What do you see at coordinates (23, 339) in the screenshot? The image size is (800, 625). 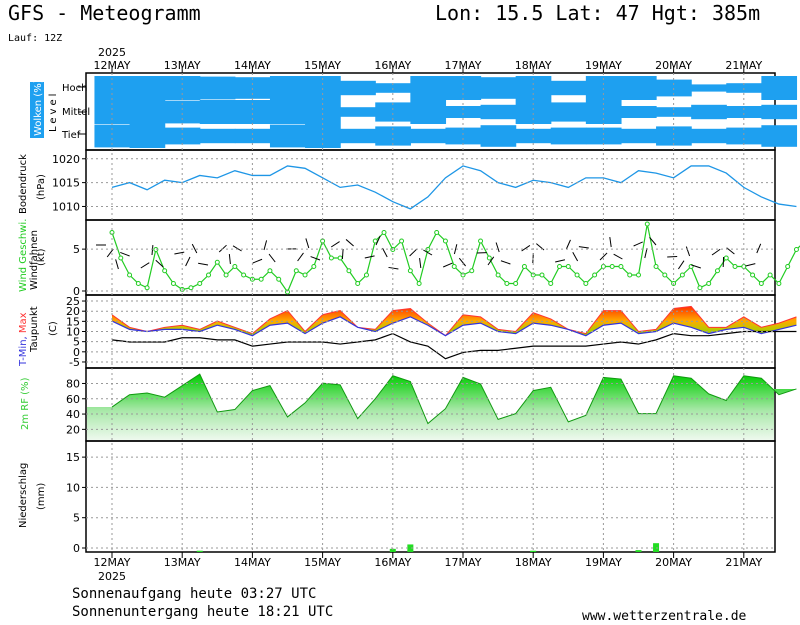 I see `temp-title: T-Min, Max` at bounding box center [23, 339].